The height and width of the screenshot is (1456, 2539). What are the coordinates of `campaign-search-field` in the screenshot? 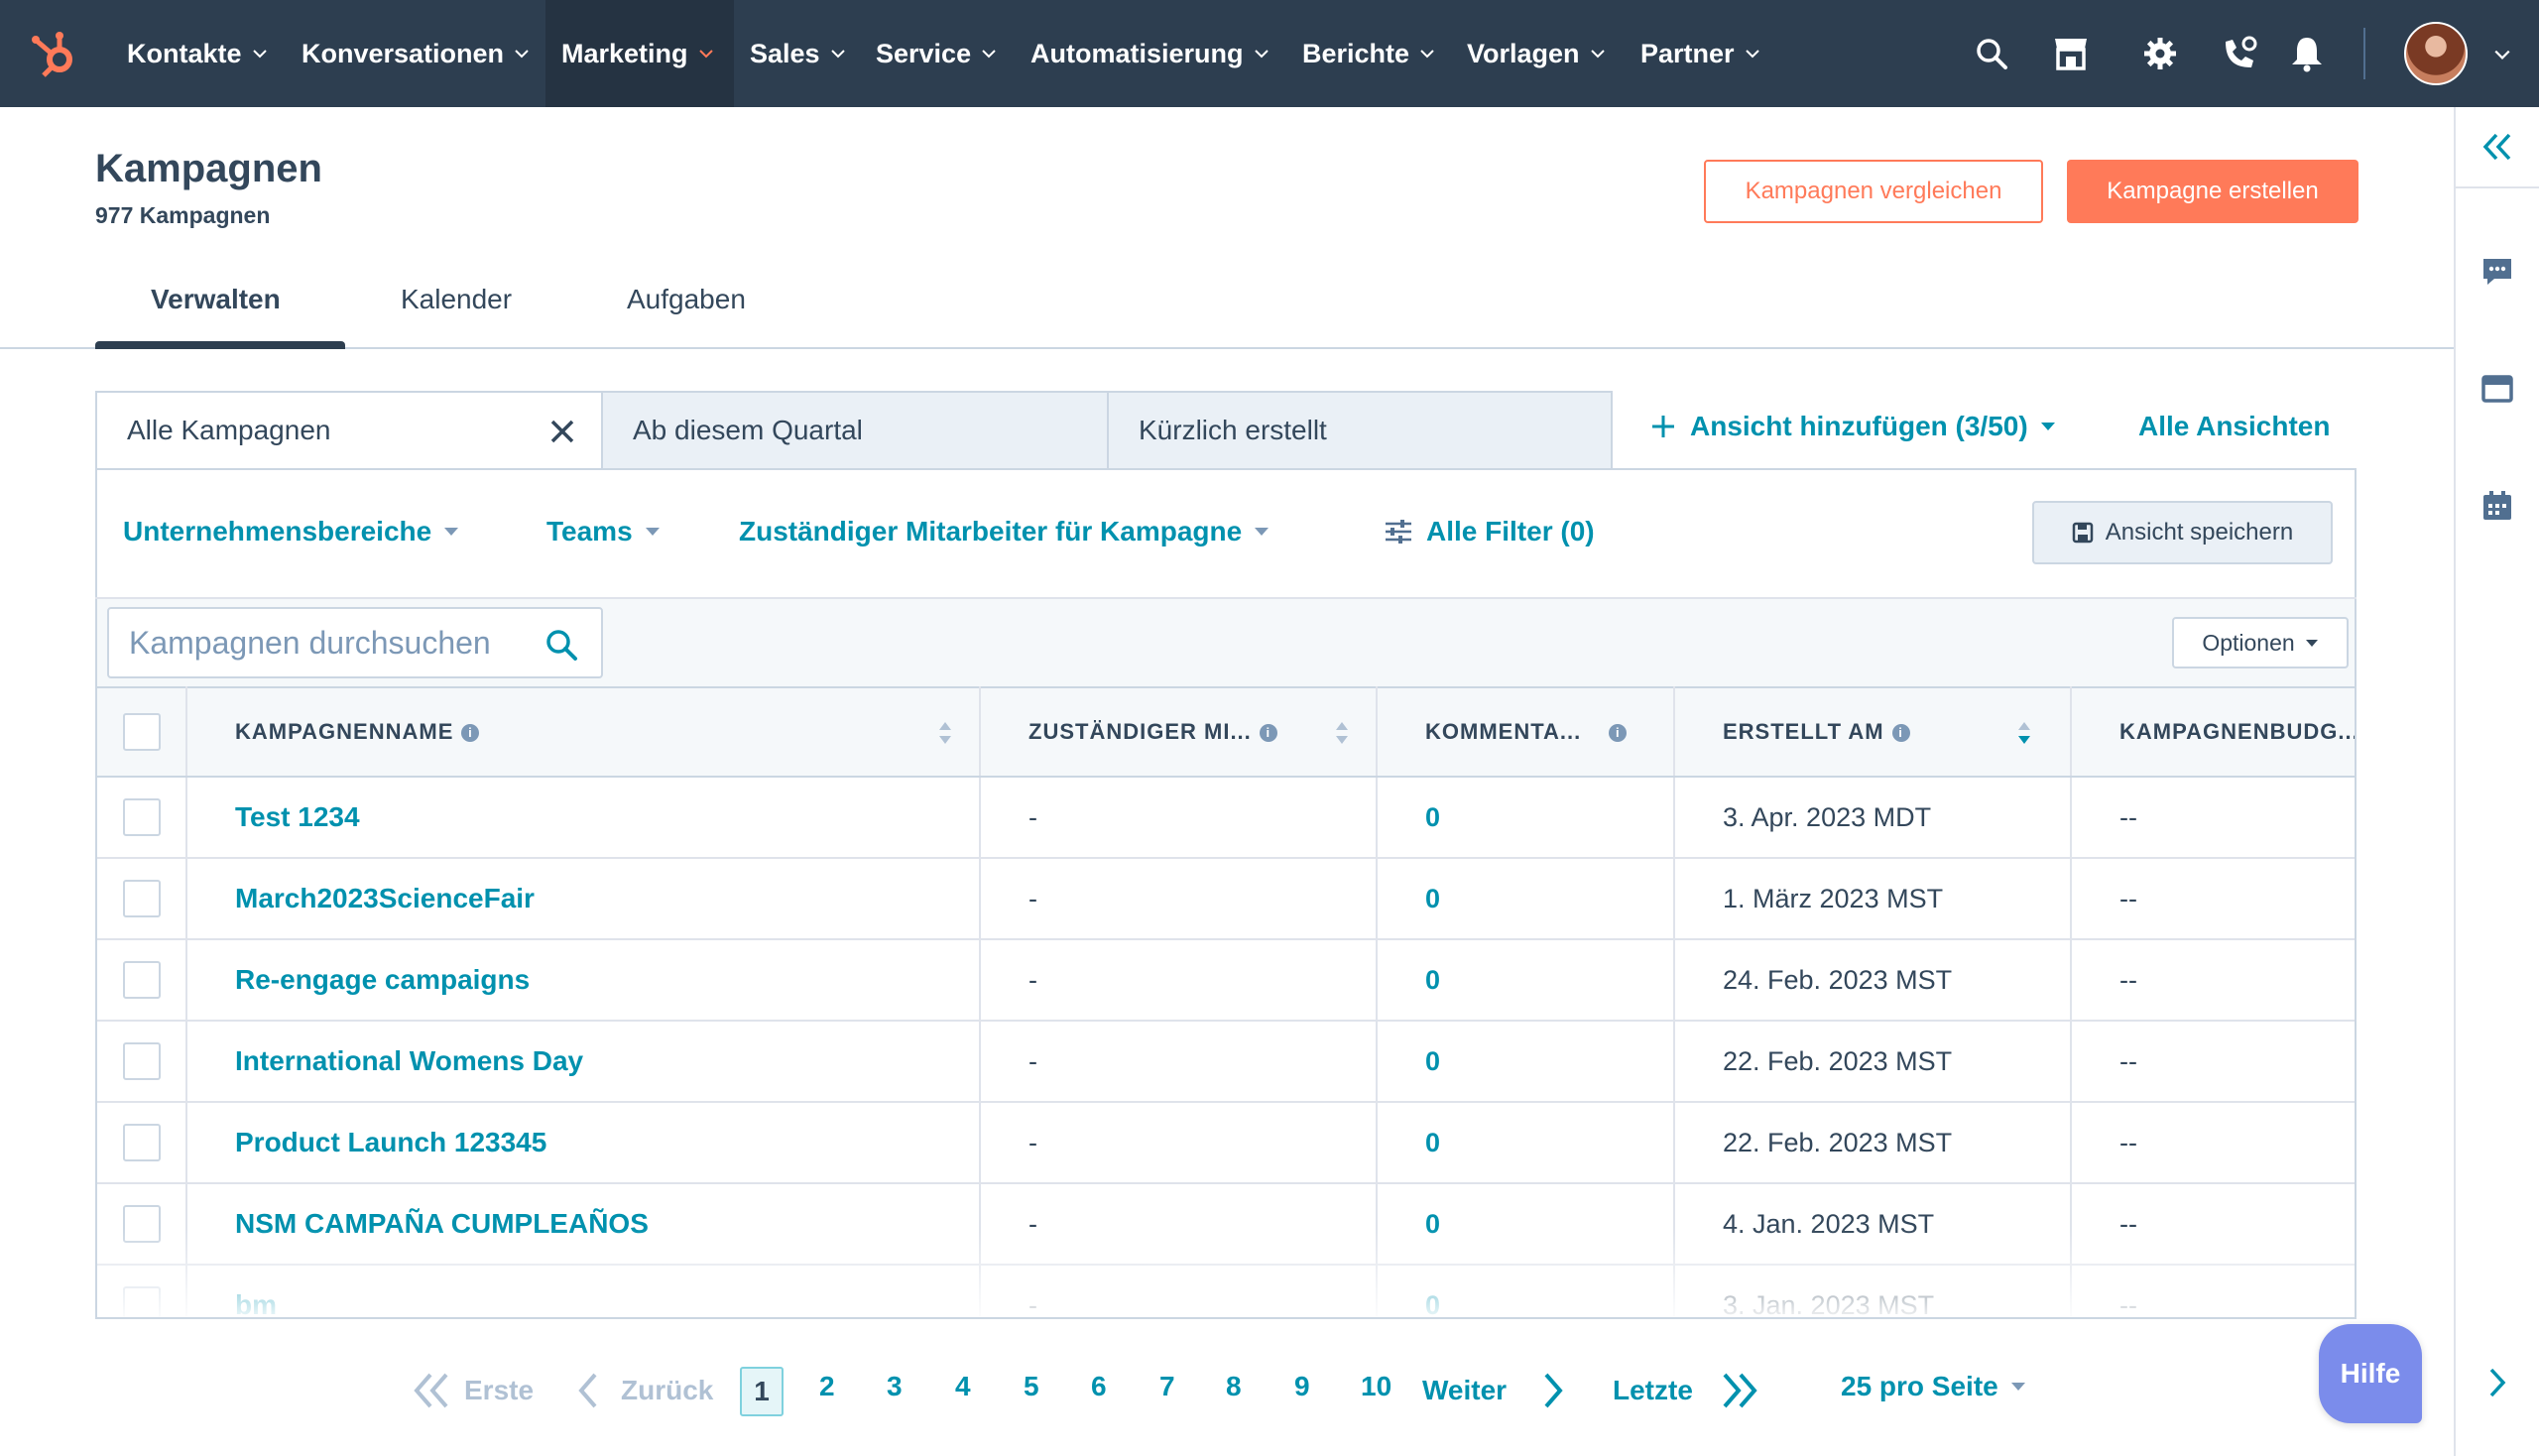 It's located at (355, 642).